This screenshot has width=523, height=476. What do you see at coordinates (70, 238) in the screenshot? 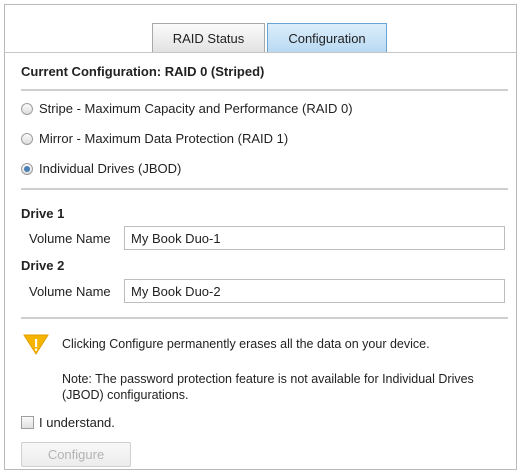
I see `drive-1-volume-label: Volume Name` at bounding box center [70, 238].